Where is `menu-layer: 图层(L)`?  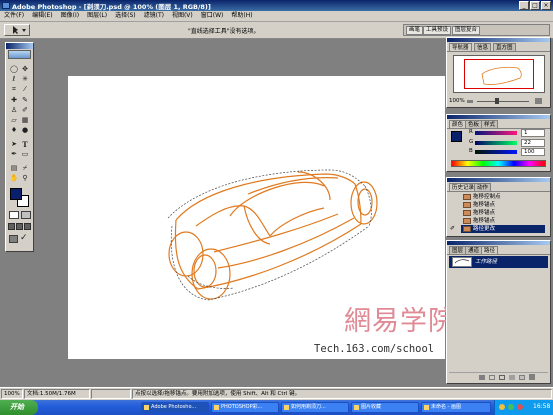 menu-layer: 图层(L) is located at coordinates (97, 16).